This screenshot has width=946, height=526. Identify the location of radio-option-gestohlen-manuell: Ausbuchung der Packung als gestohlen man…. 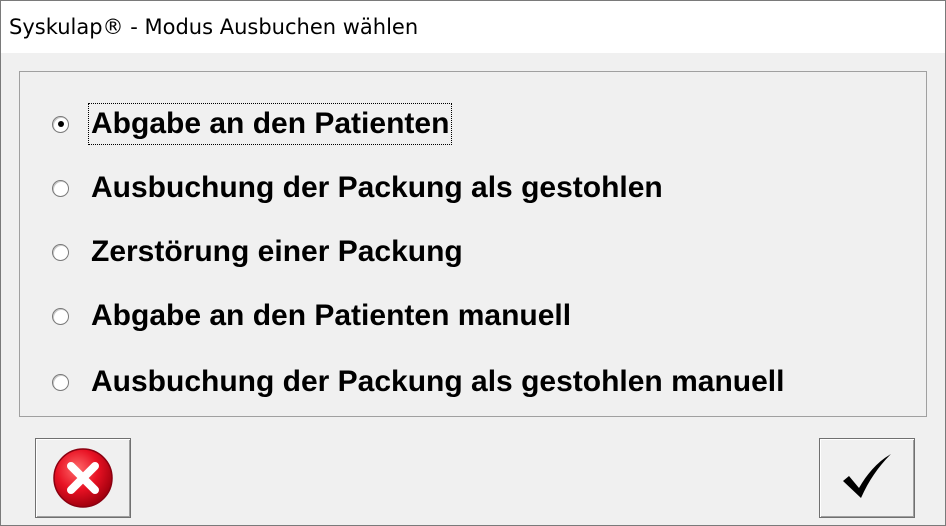
(482, 382).